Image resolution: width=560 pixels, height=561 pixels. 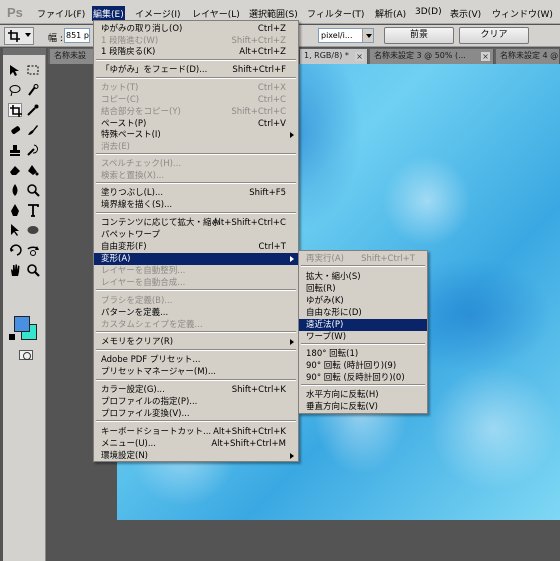 What do you see at coordinates (432, 56) in the screenshot?
I see `document-tab: 名称未設定 3 @ 50% (... ×` at bounding box center [432, 56].